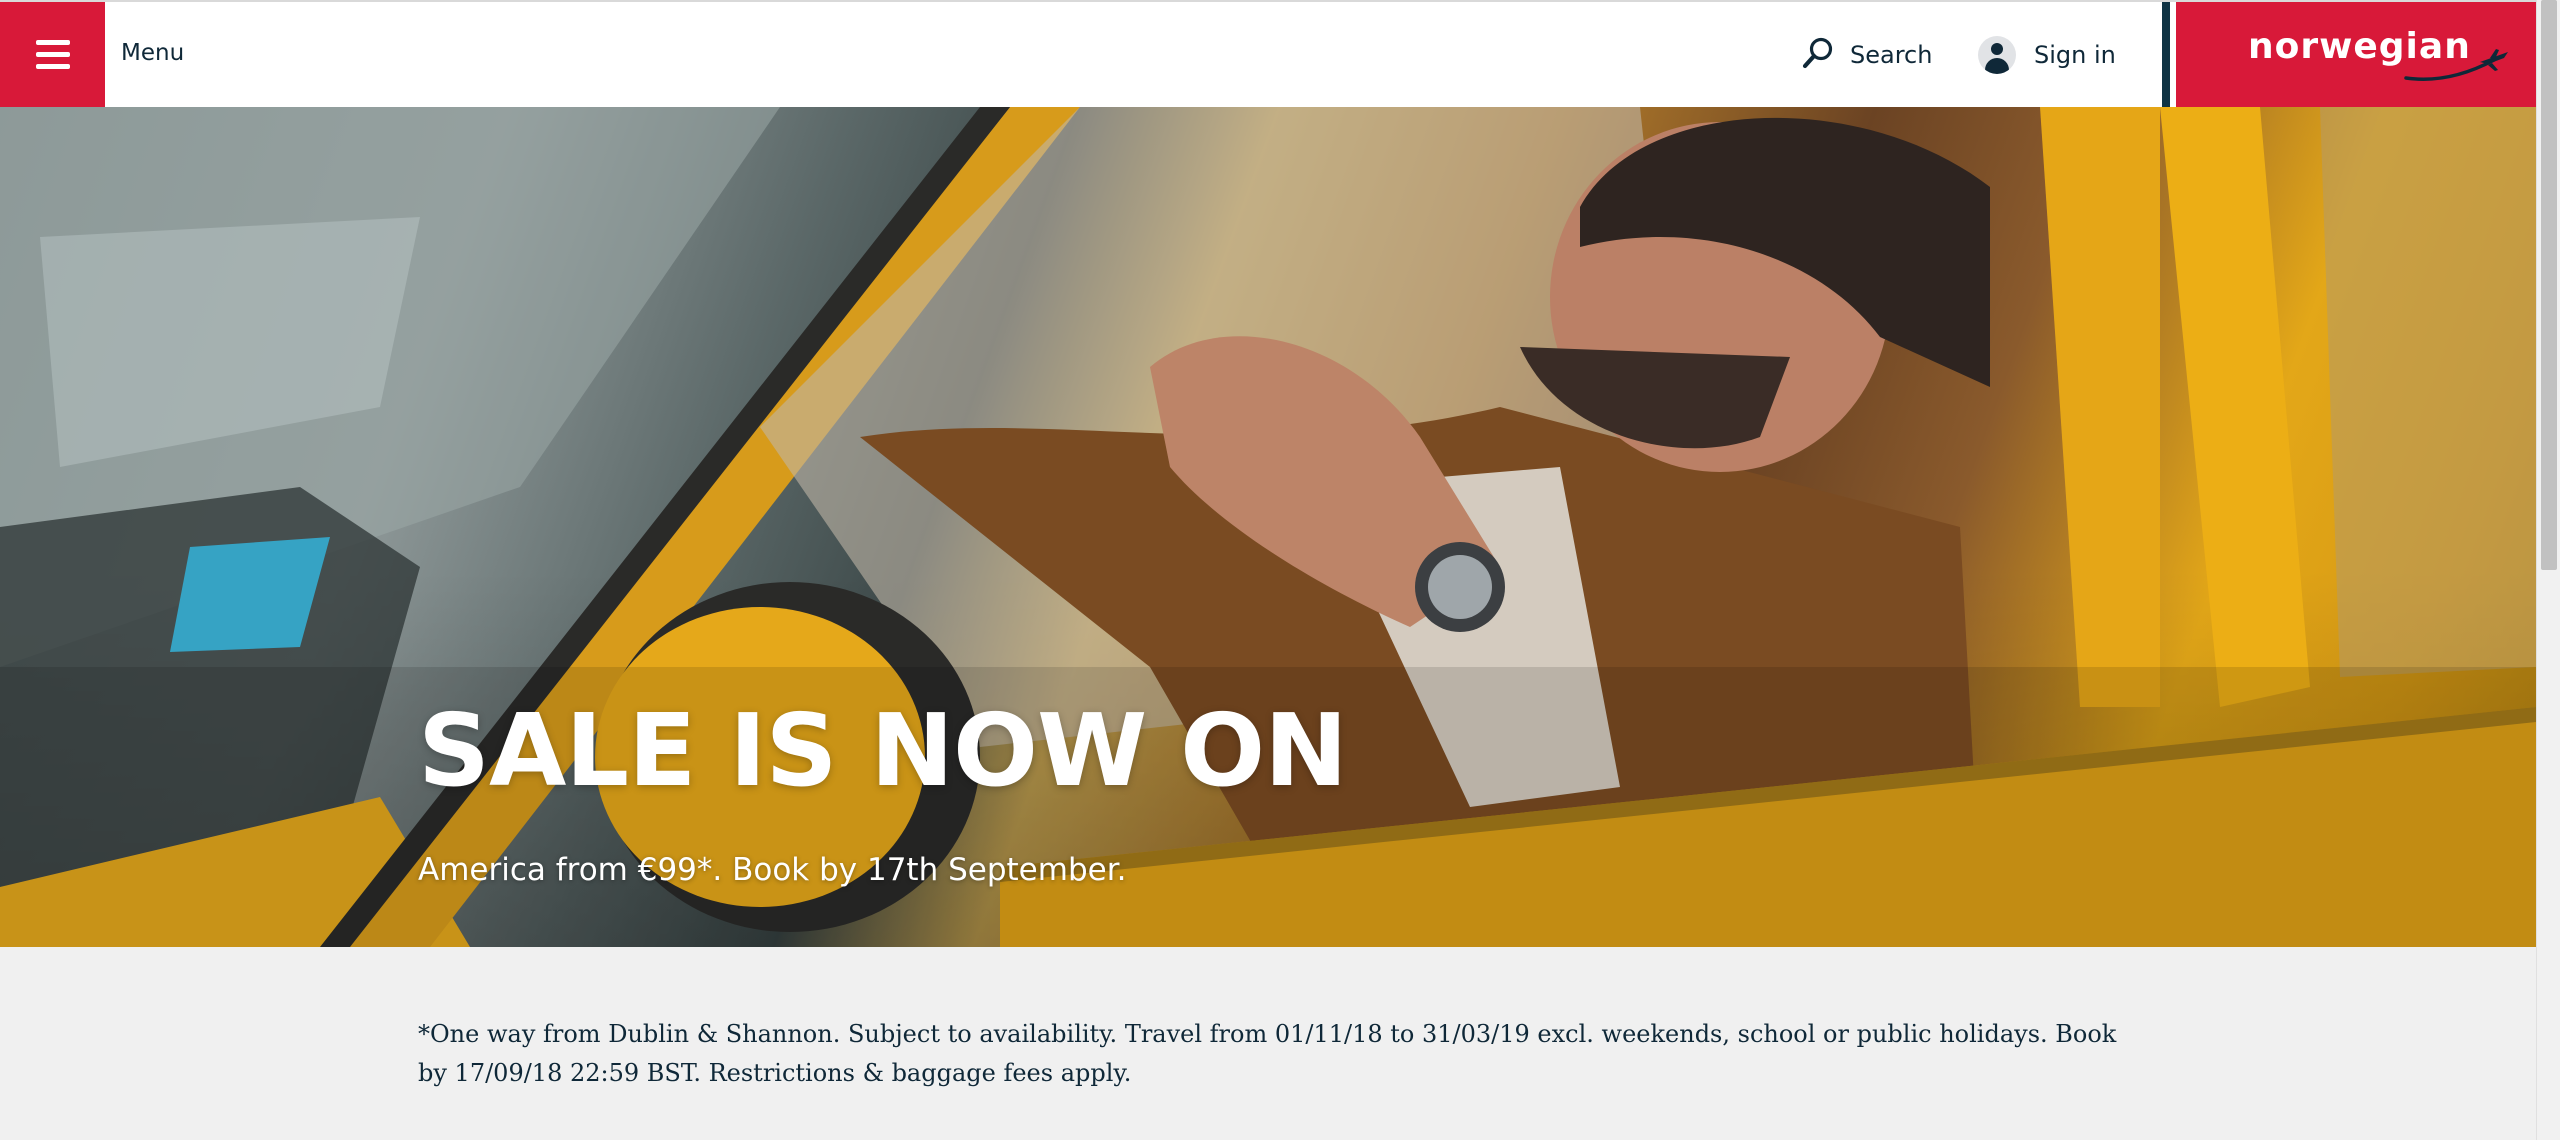  I want to click on menu-button, so click(52, 54).